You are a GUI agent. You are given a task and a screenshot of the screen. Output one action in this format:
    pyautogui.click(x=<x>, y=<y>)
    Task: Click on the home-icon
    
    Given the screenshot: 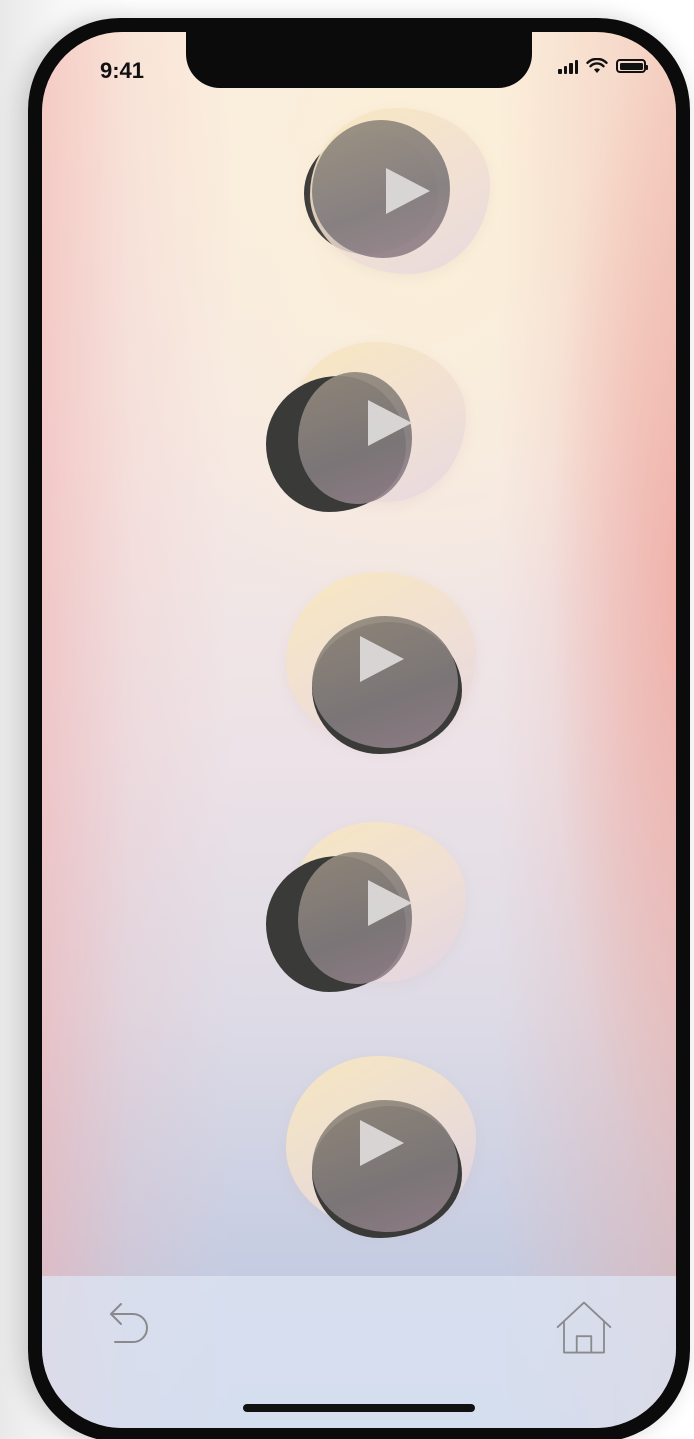 What is the action you would take?
    pyautogui.click(x=584, y=1327)
    